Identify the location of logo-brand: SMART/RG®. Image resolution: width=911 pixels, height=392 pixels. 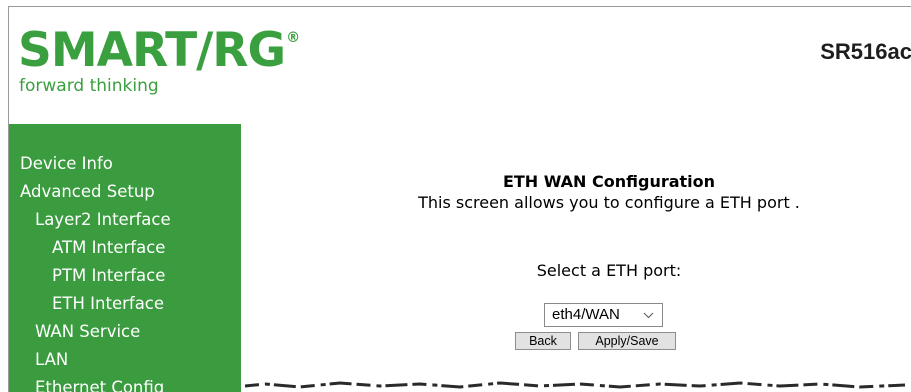
(159, 50).